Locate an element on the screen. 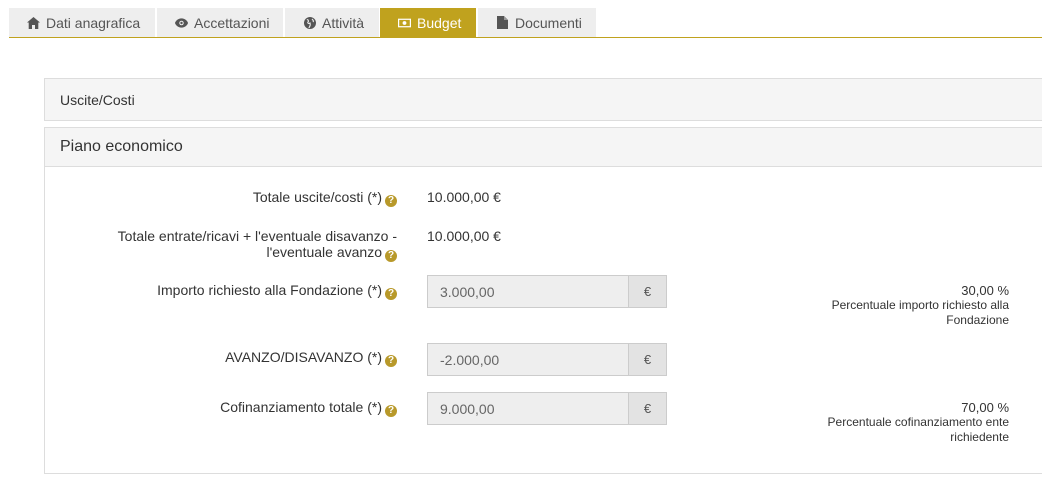 The image size is (1042, 477). tab-dati-anagrafica: Dati anagrafica is located at coordinates (82, 22).